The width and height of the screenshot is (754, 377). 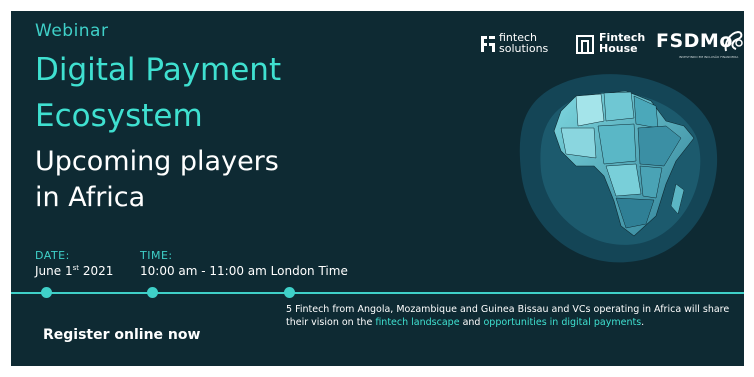 I want to click on subtitle-line-1: Upcoming players, so click(x=157, y=161).